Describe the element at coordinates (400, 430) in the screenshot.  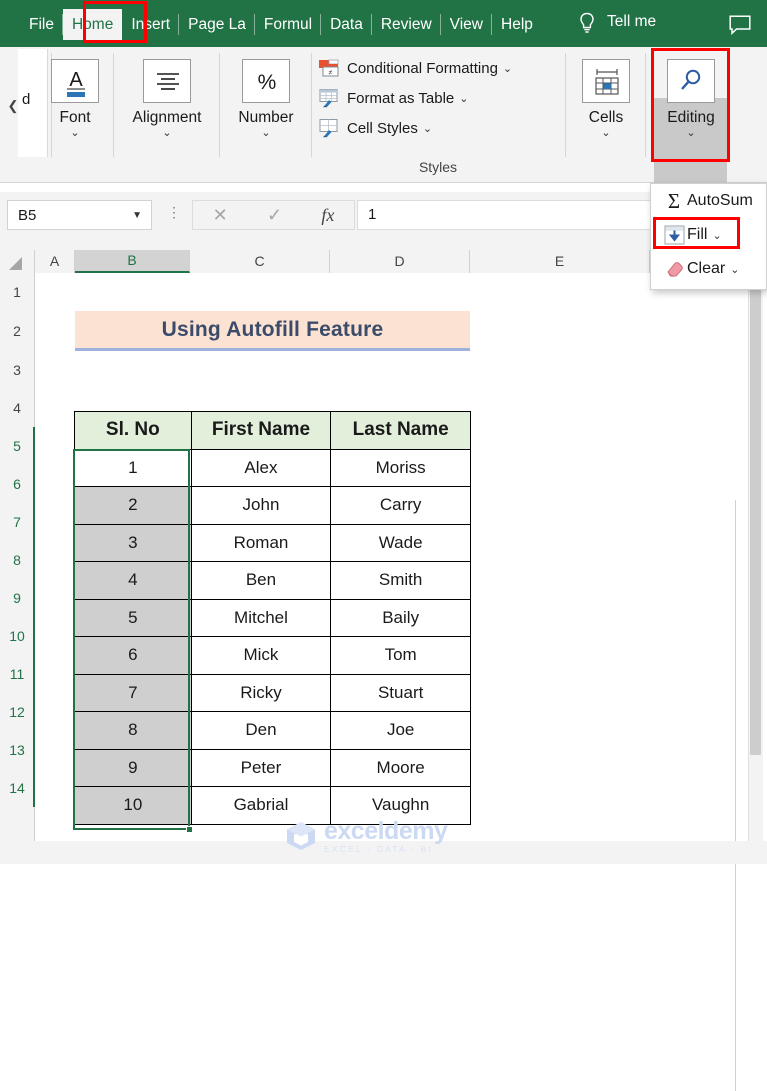
I see `table-header-cell: Last Name` at that location.